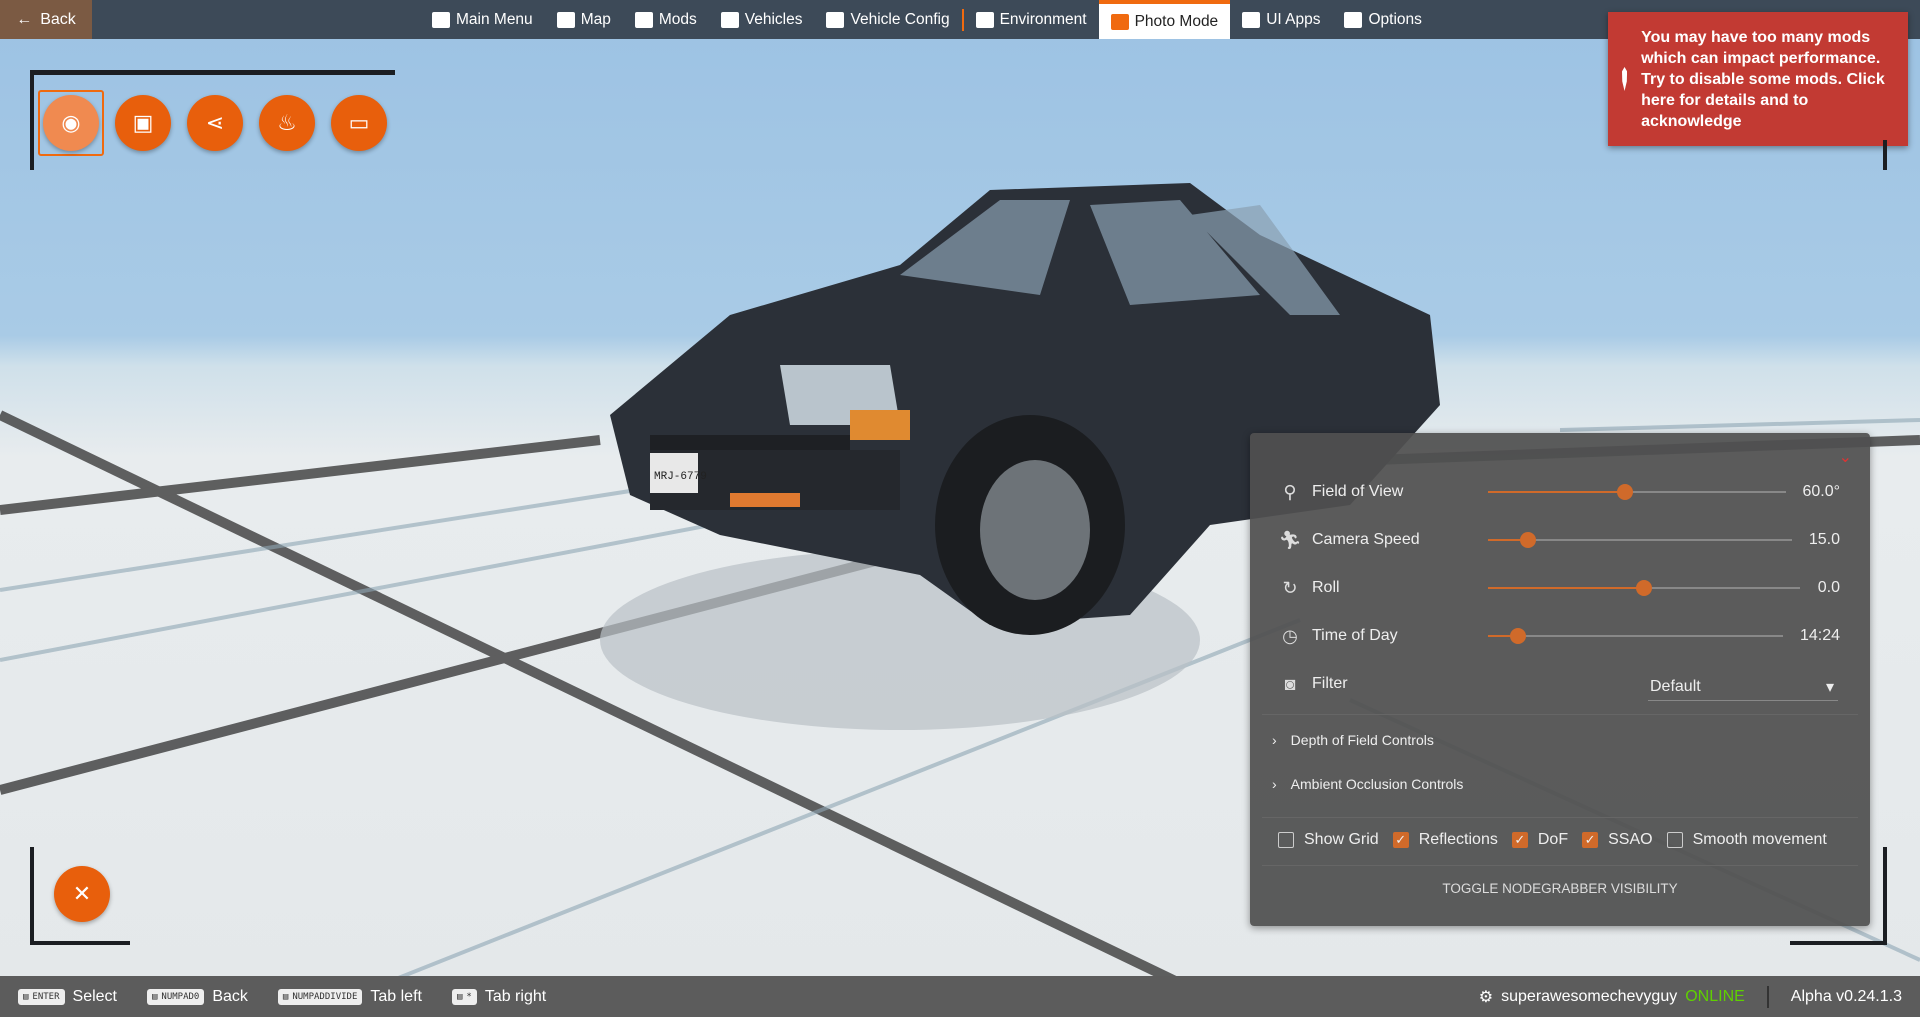 This screenshot has height=1017, width=1920. What do you see at coordinates (1290, 683) in the screenshot?
I see `camera-filter-icon: ◙` at bounding box center [1290, 683].